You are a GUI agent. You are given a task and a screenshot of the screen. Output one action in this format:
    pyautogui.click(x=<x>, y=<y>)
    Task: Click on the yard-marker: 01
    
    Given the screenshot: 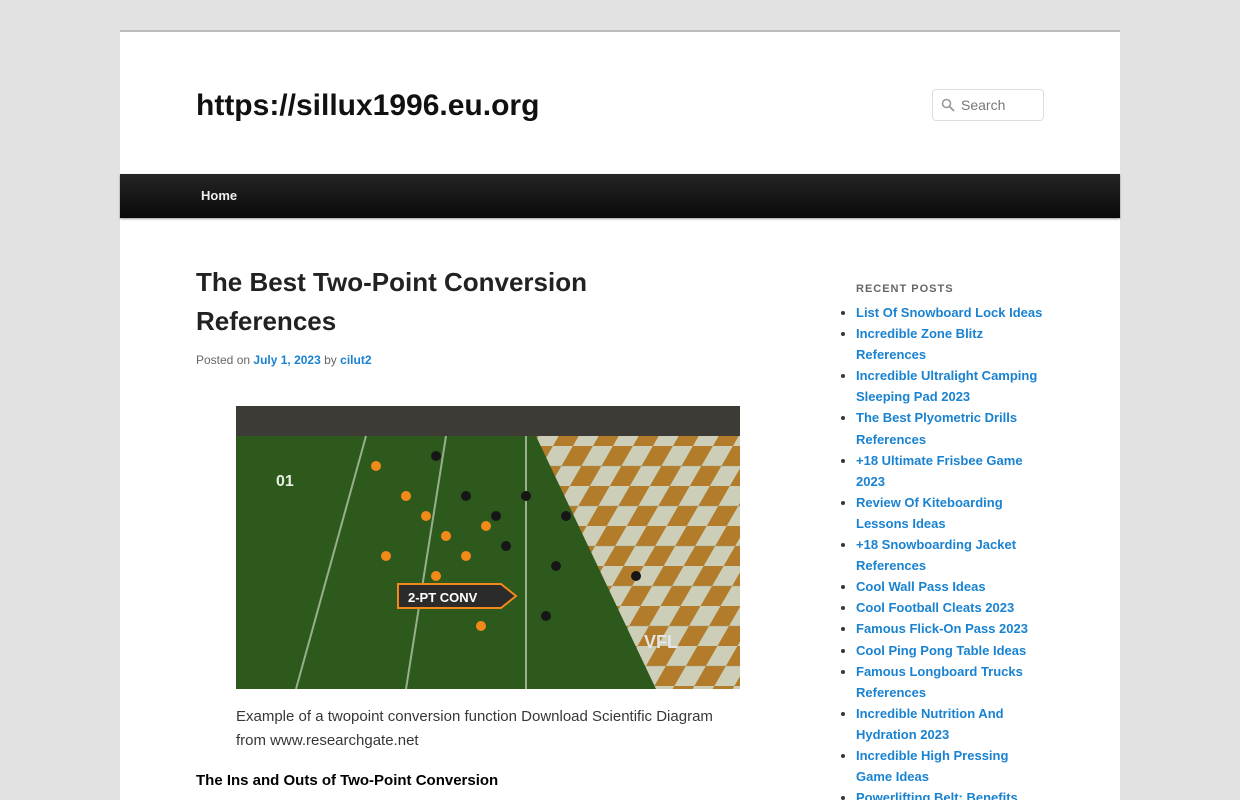 What is the action you would take?
    pyautogui.click(x=285, y=481)
    